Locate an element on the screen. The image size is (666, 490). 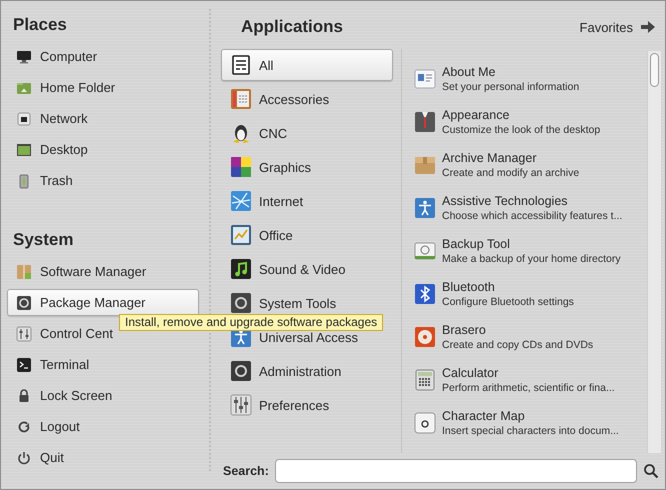
app-description: Create and copy CDs and DVDs is located at coordinates (518, 344).